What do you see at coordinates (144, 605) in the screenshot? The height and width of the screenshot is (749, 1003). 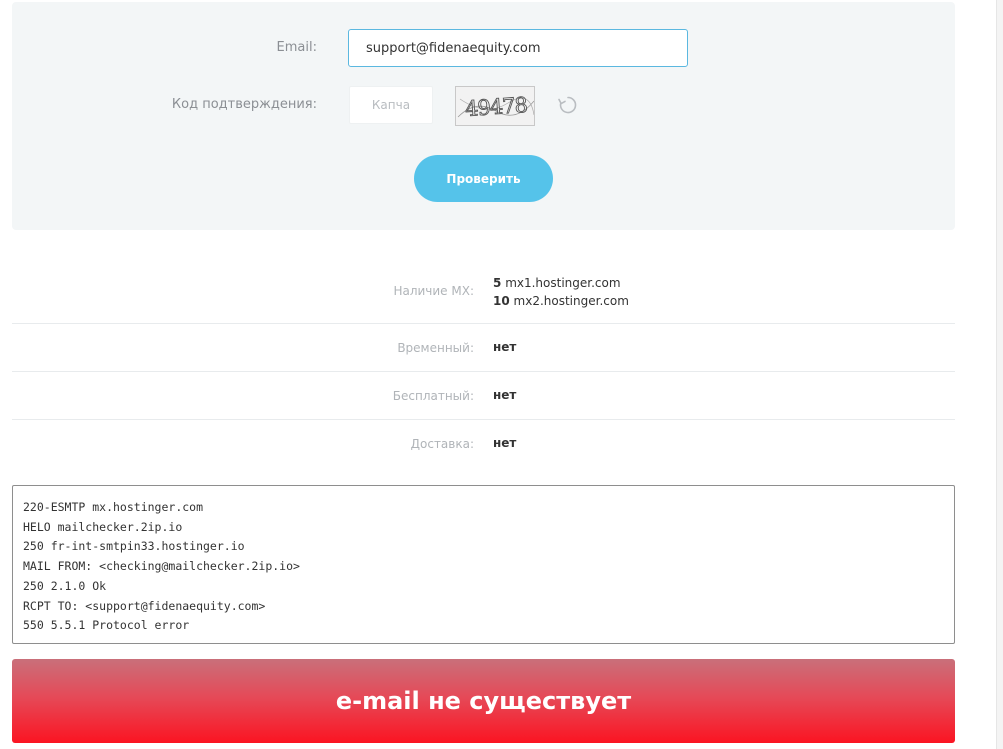 I see `log-line: RCPT TO: <support@fidenaequity.com>` at bounding box center [144, 605].